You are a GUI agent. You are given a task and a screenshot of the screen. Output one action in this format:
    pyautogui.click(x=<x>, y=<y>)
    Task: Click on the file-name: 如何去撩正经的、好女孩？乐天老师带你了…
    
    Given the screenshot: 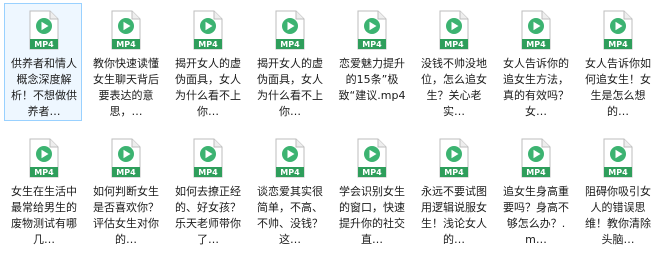 What is the action you would take?
    pyautogui.click(x=208, y=215)
    